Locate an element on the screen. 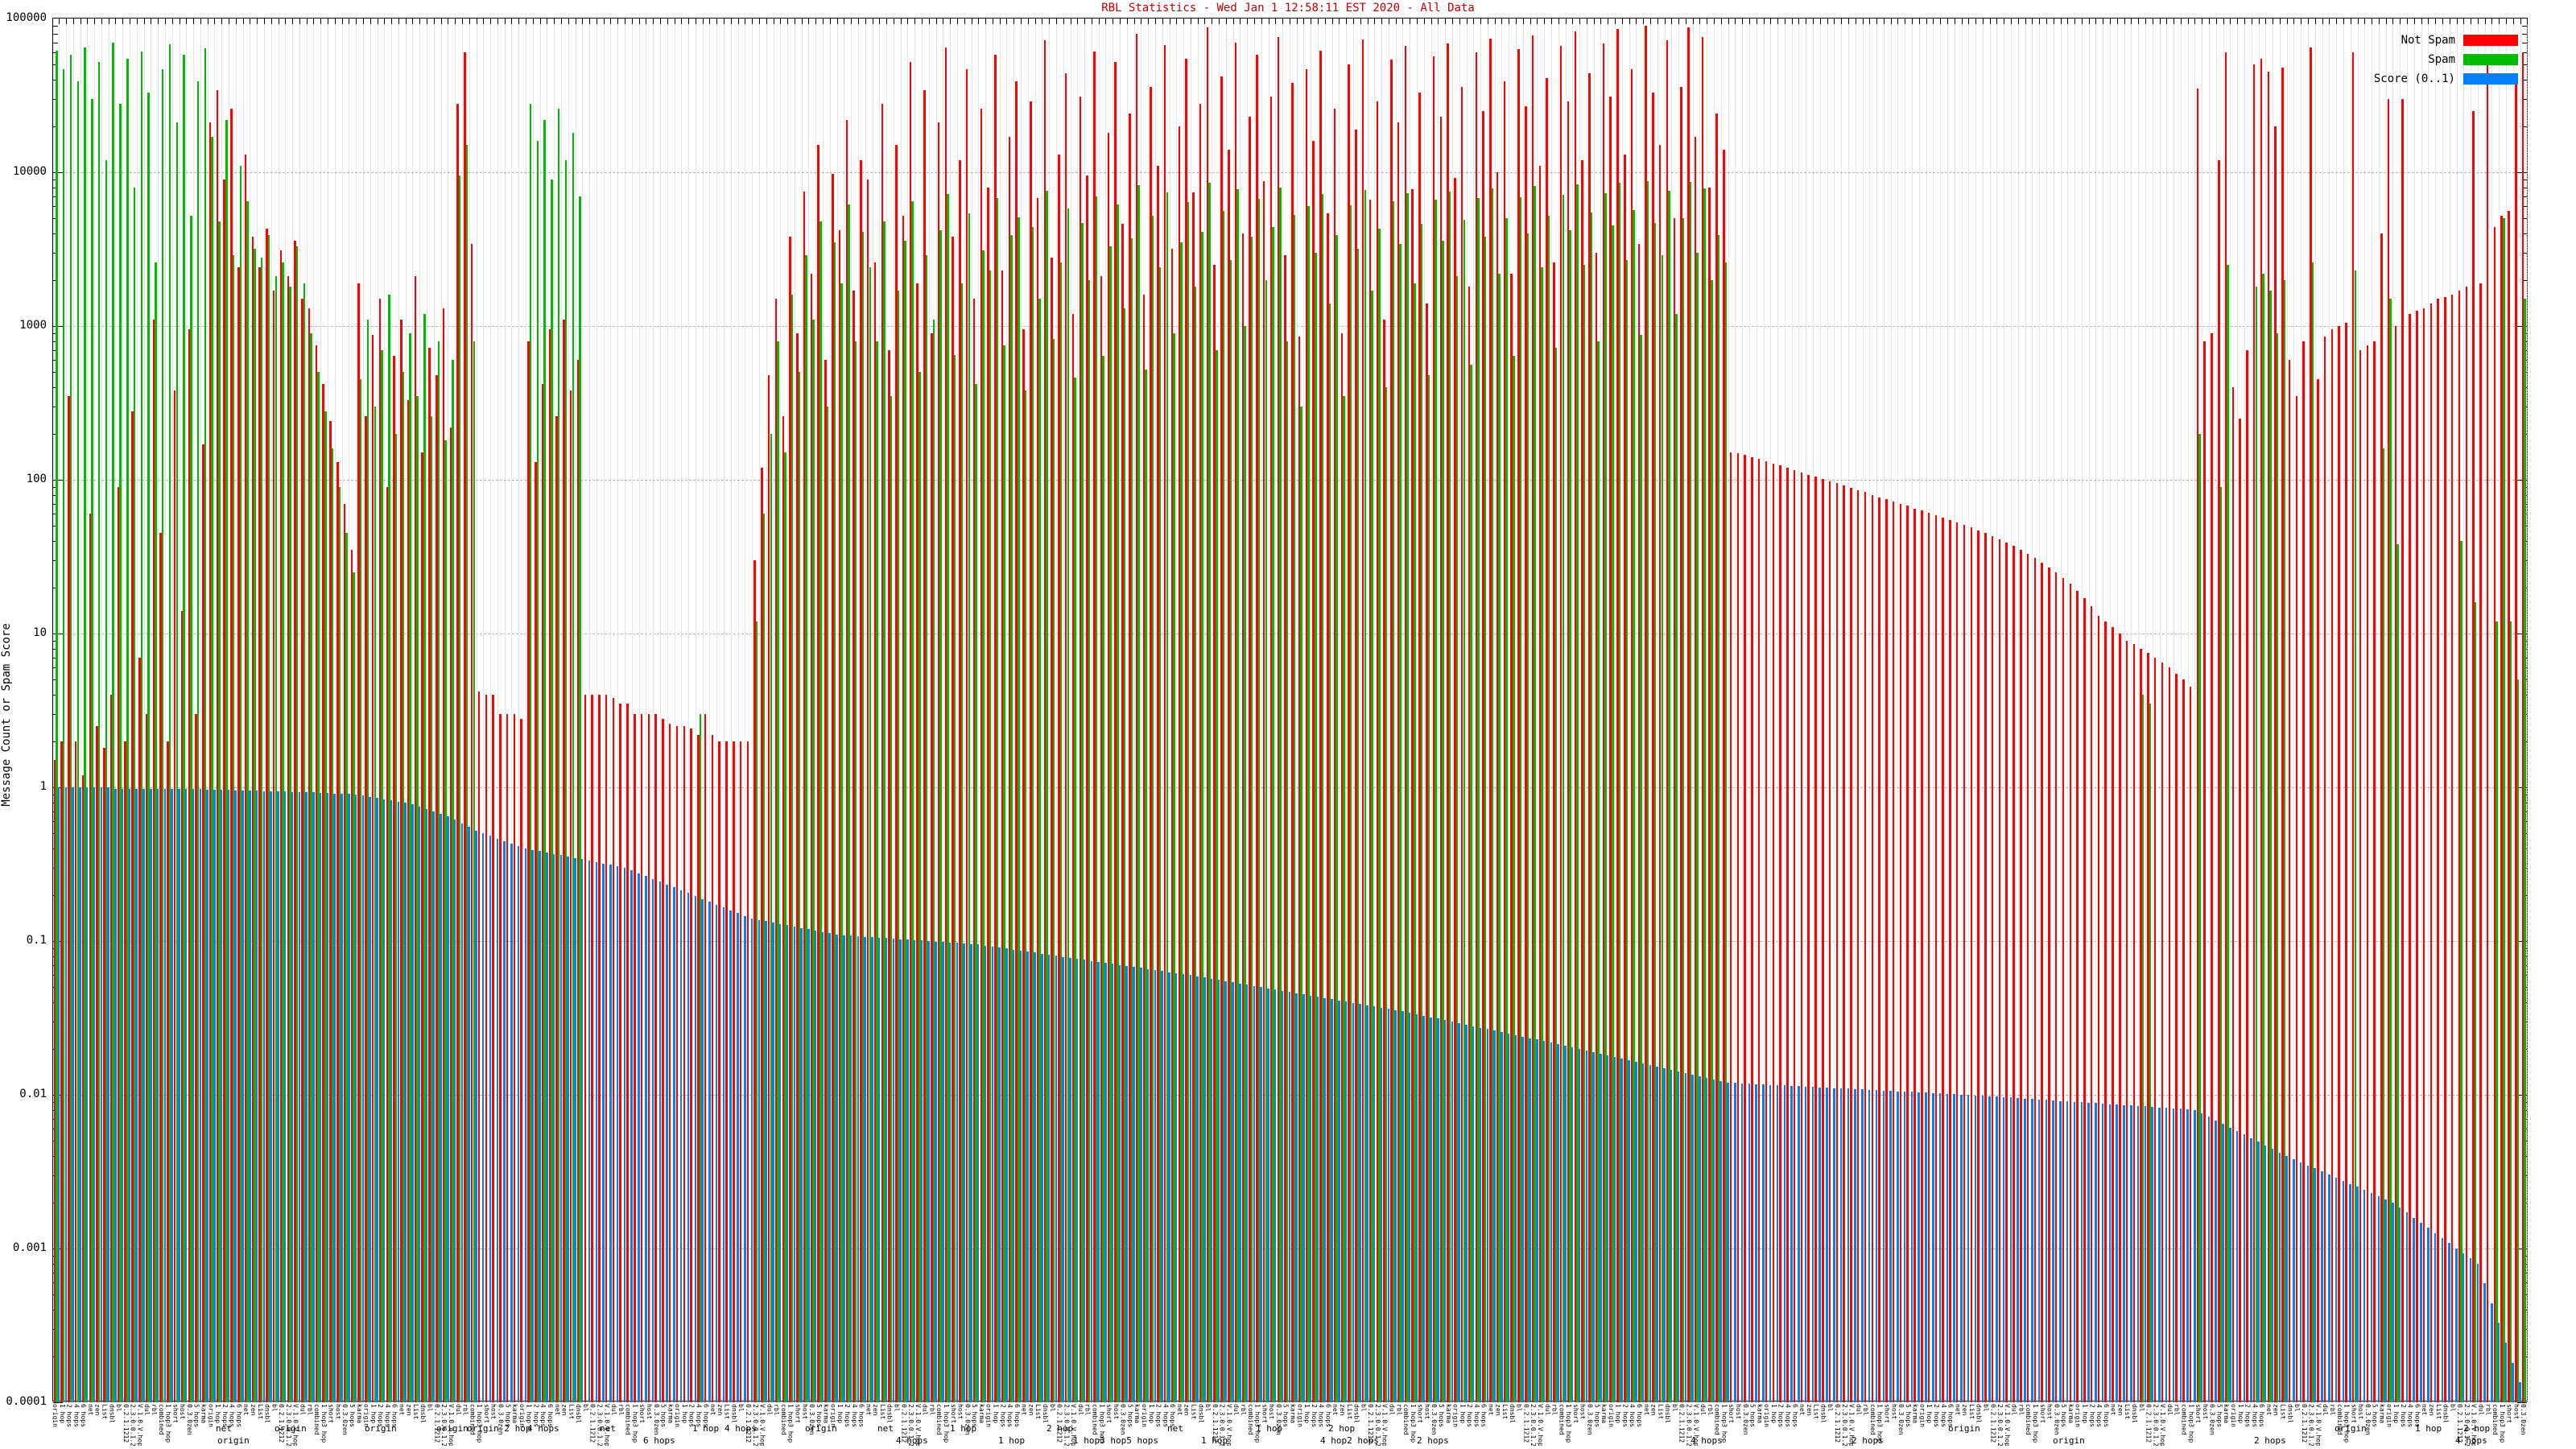 This screenshot has width=2576, height=1449. x-tick-label: 2 hops is located at coordinates (1936, 1415).